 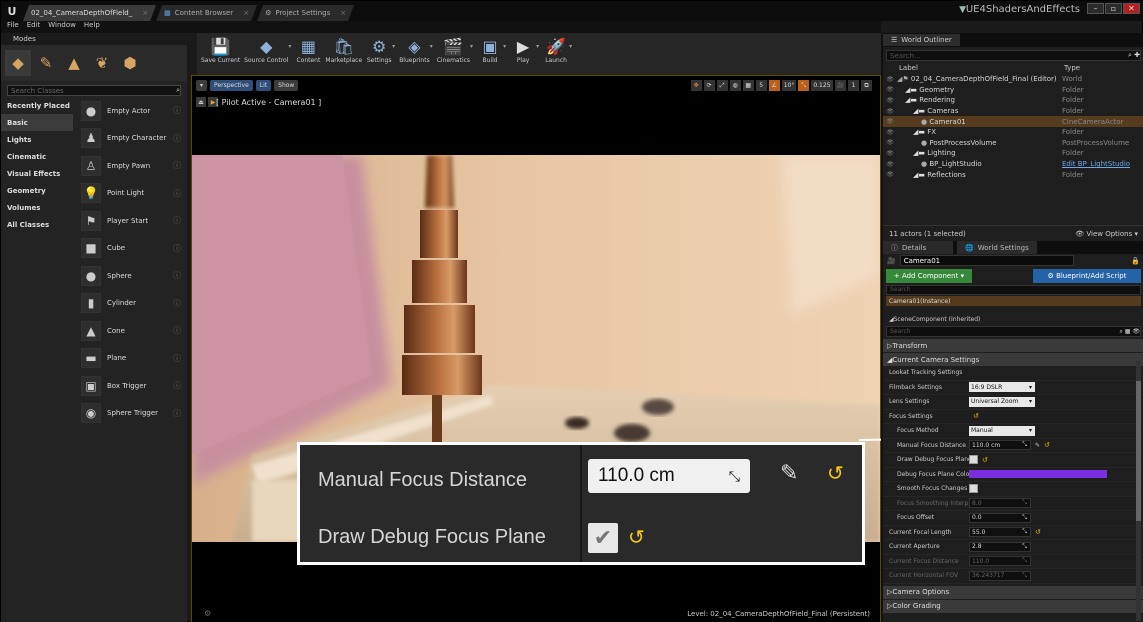 I want to click on add-component-button: + Add Component ▾, so click(x=929, y=276).